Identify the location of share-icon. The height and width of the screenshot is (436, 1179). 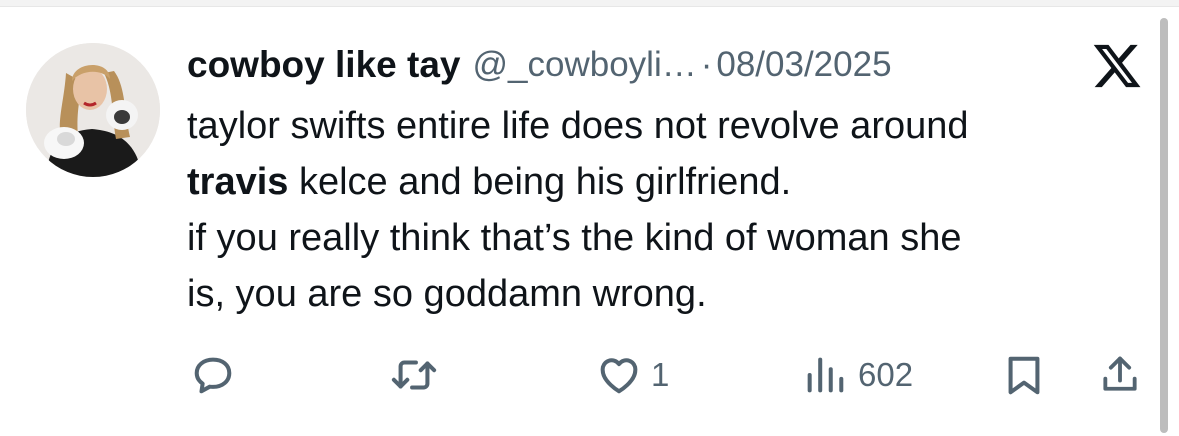
(1120, 373).